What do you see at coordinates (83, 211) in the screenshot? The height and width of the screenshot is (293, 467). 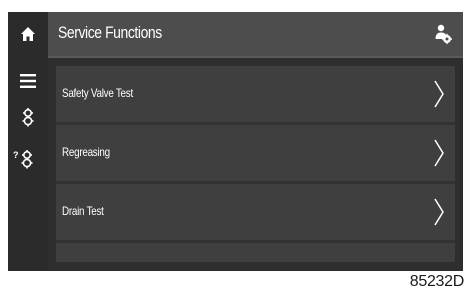 I see `menu-item-label: Drain Test` at bounding box center [83, 211].